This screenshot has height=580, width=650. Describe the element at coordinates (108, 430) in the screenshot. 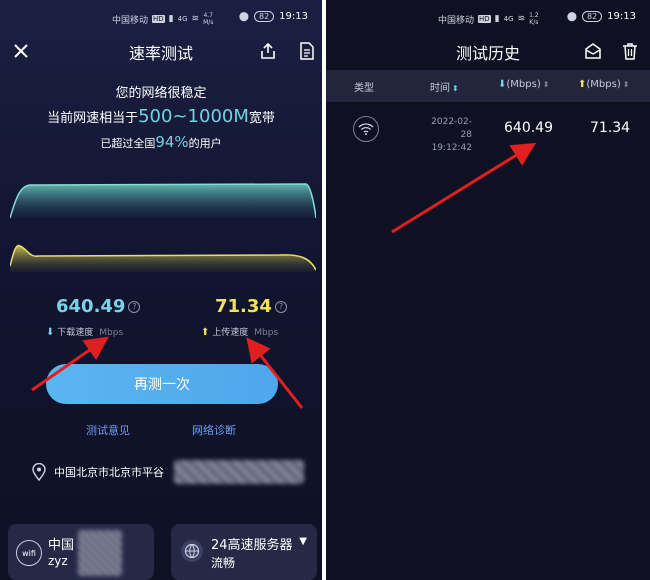

I see `feedback-link: 测试意见` at that location.